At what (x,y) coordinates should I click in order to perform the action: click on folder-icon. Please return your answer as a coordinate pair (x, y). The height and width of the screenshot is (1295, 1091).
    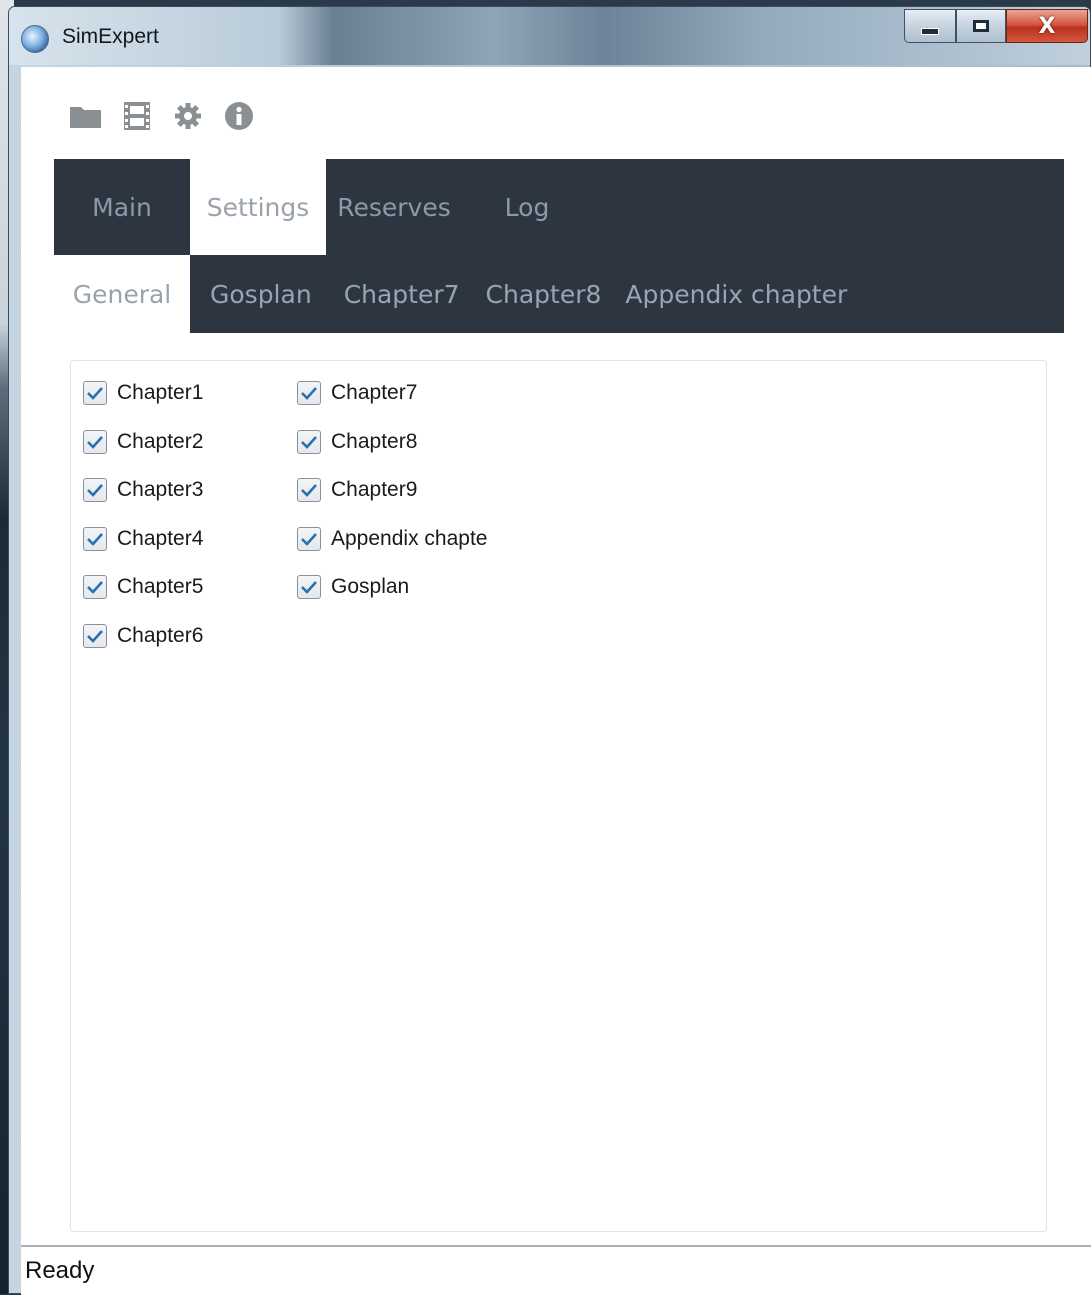
    Looking at the image, I should click on (85, 116).